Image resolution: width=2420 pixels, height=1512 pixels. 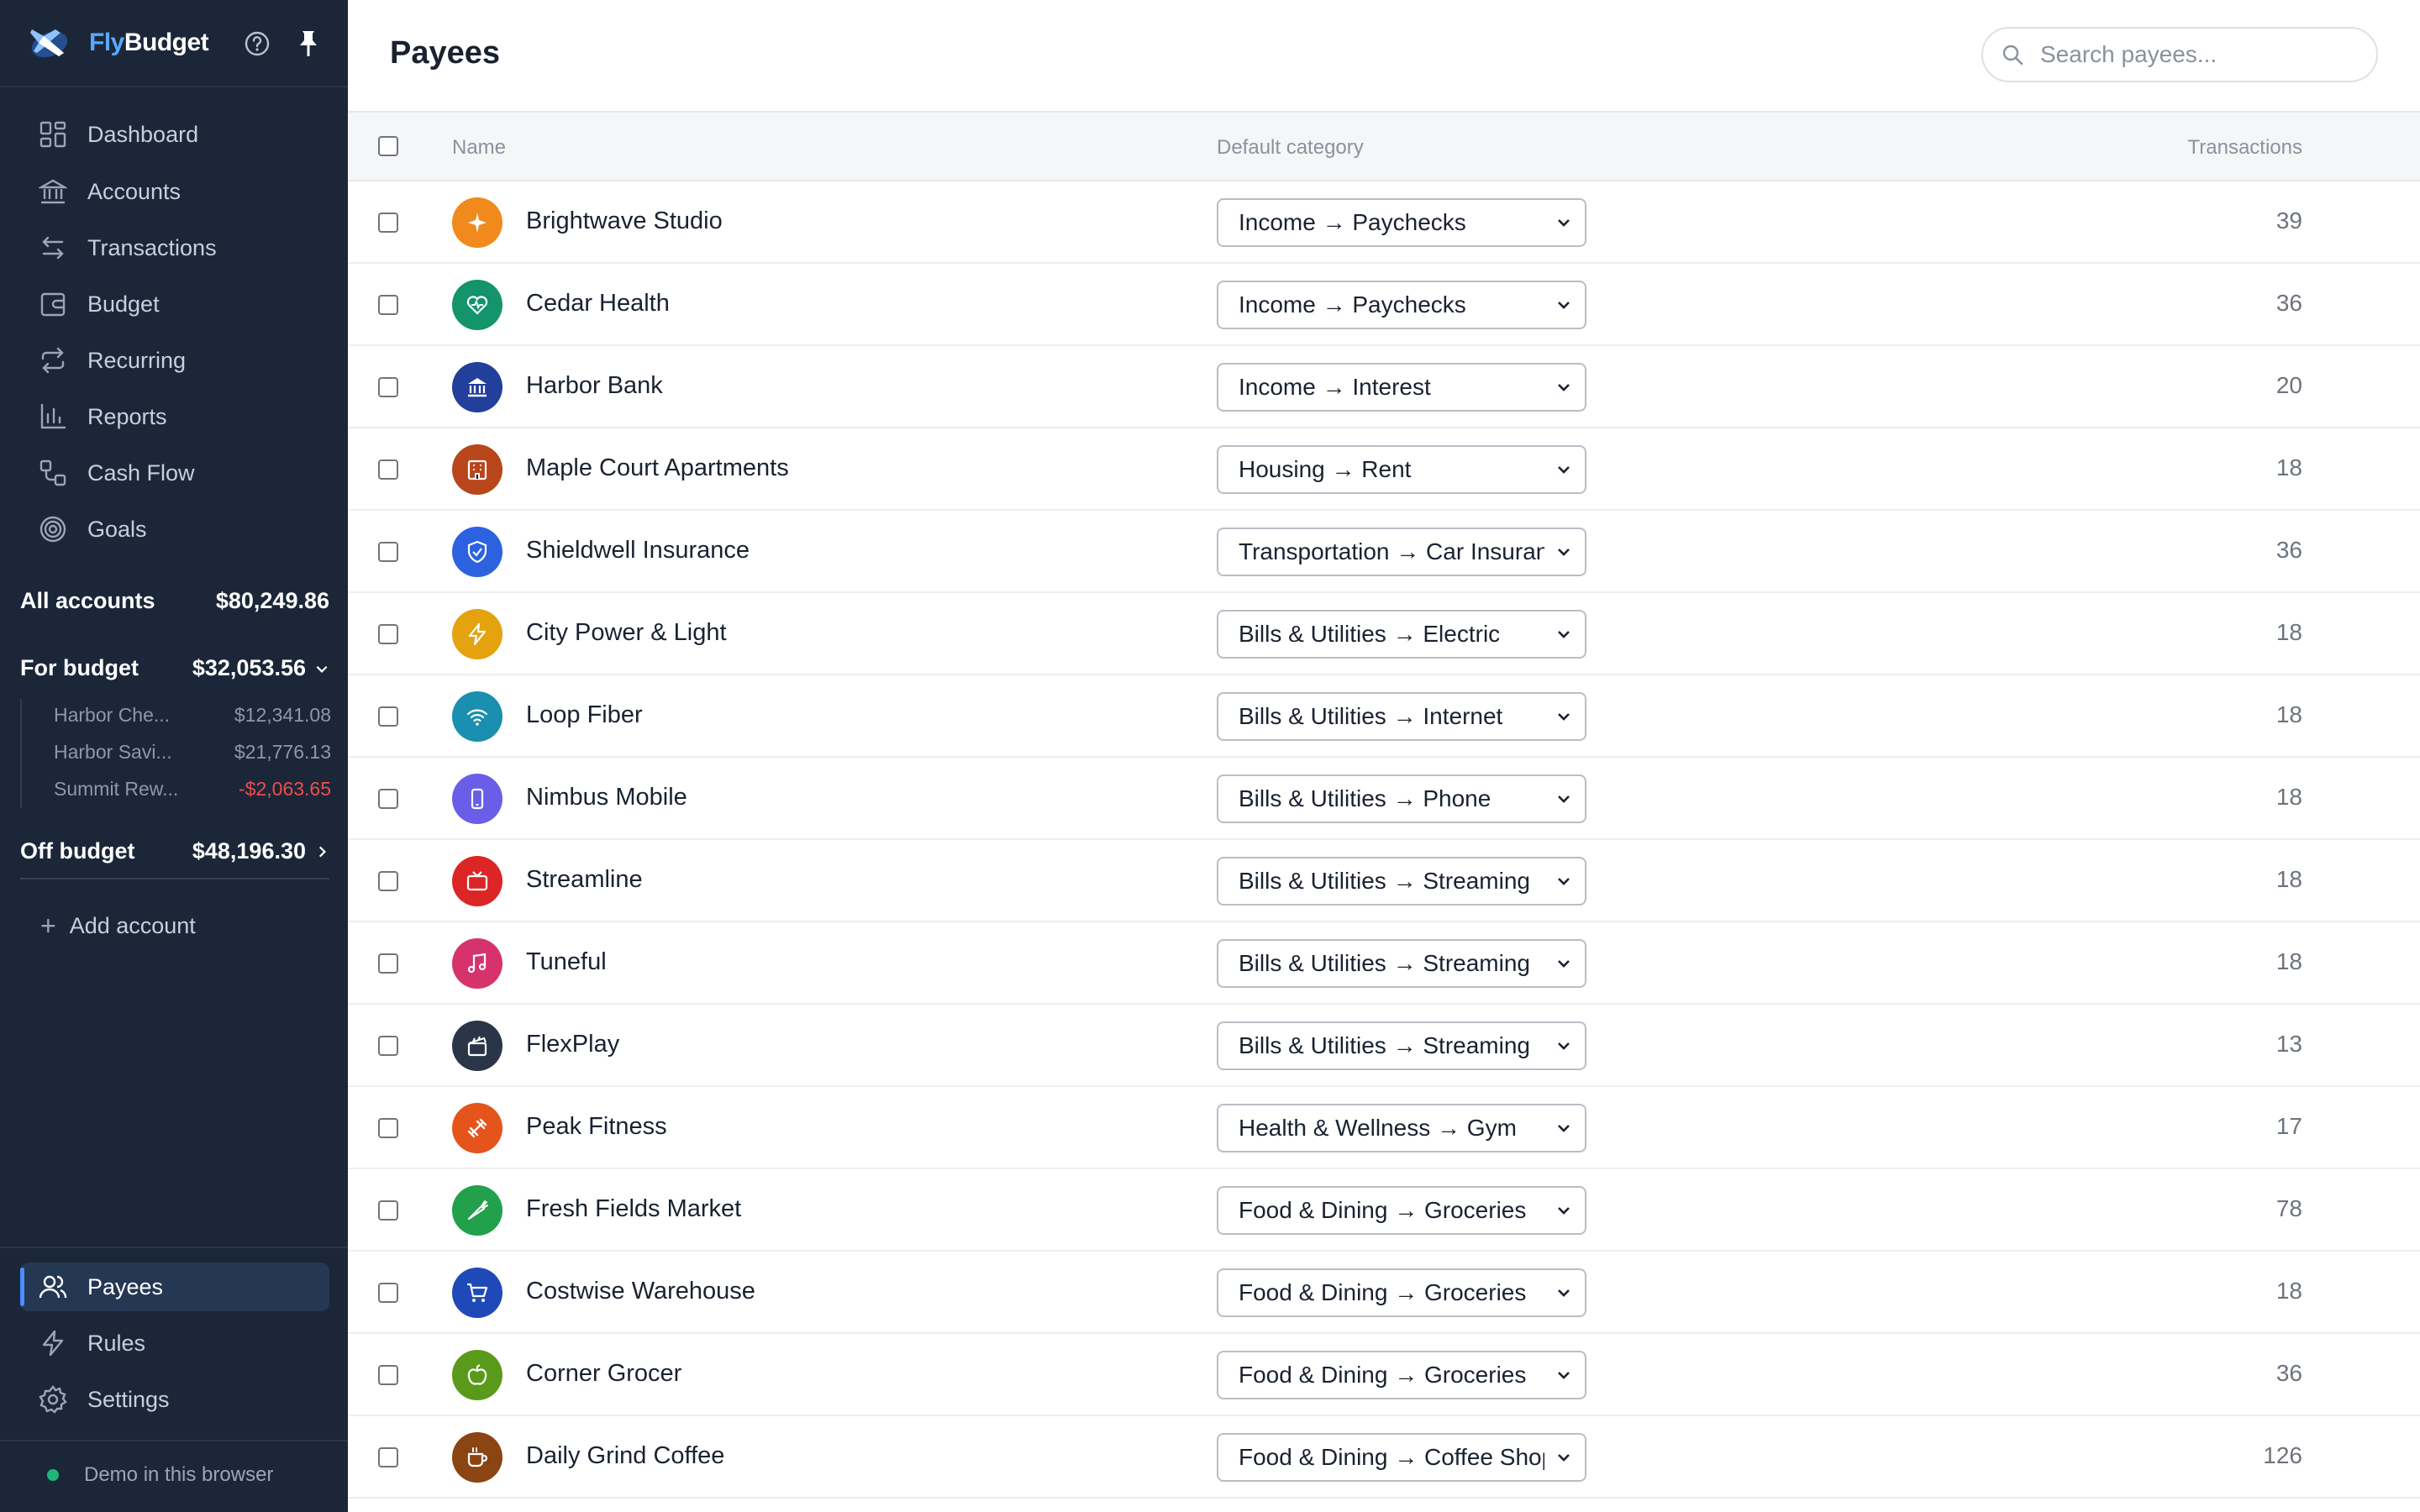 What do you see at coordinates (174, 416) in the screenshot?
I see `nav-reports: Reports` at bounding box center [174, 416].